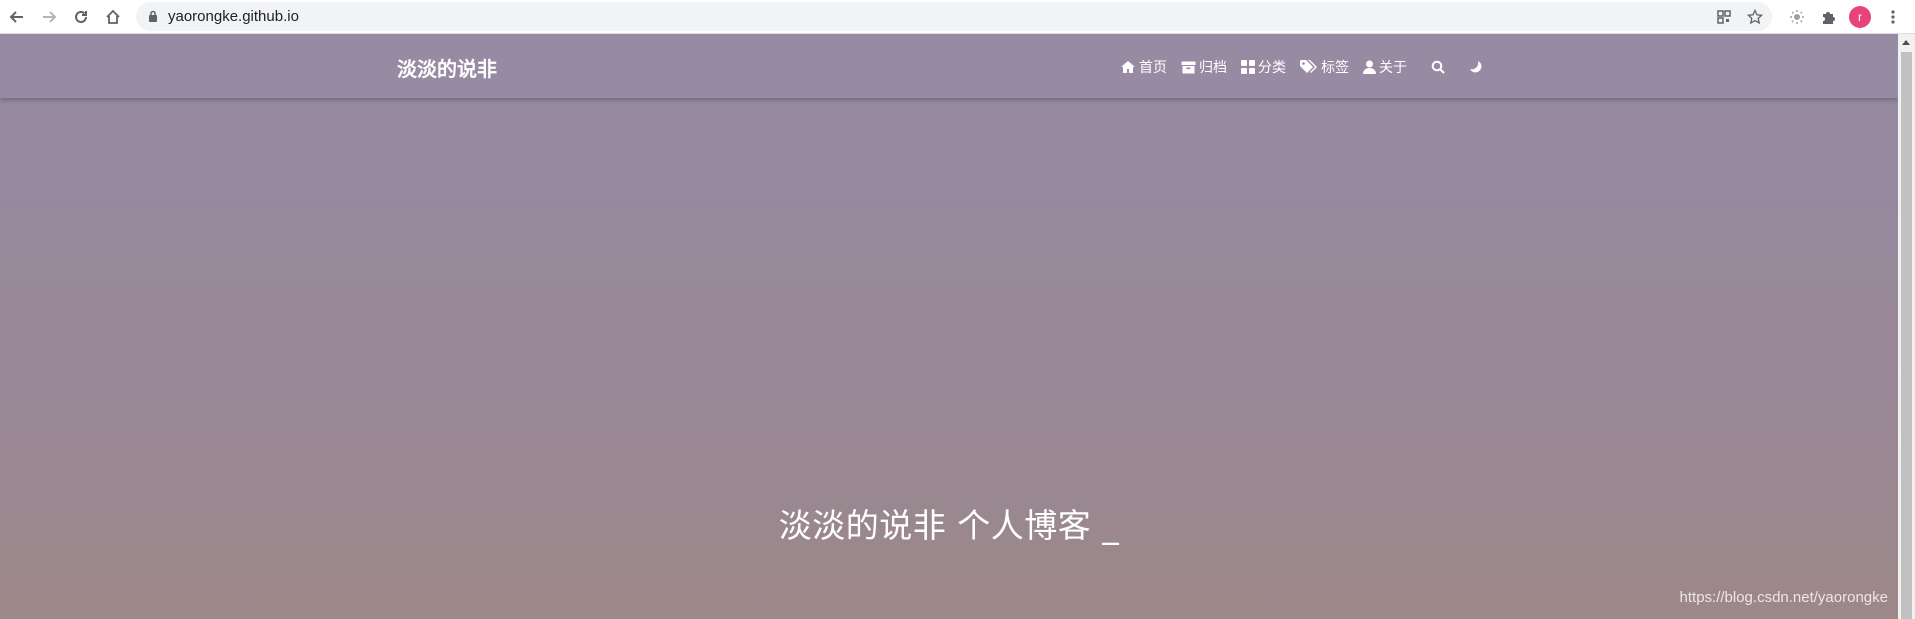  What do you see at coordinates (1308, 66) in the screenshot?
I see `tags-icon` at bounding box center [1308, 66].